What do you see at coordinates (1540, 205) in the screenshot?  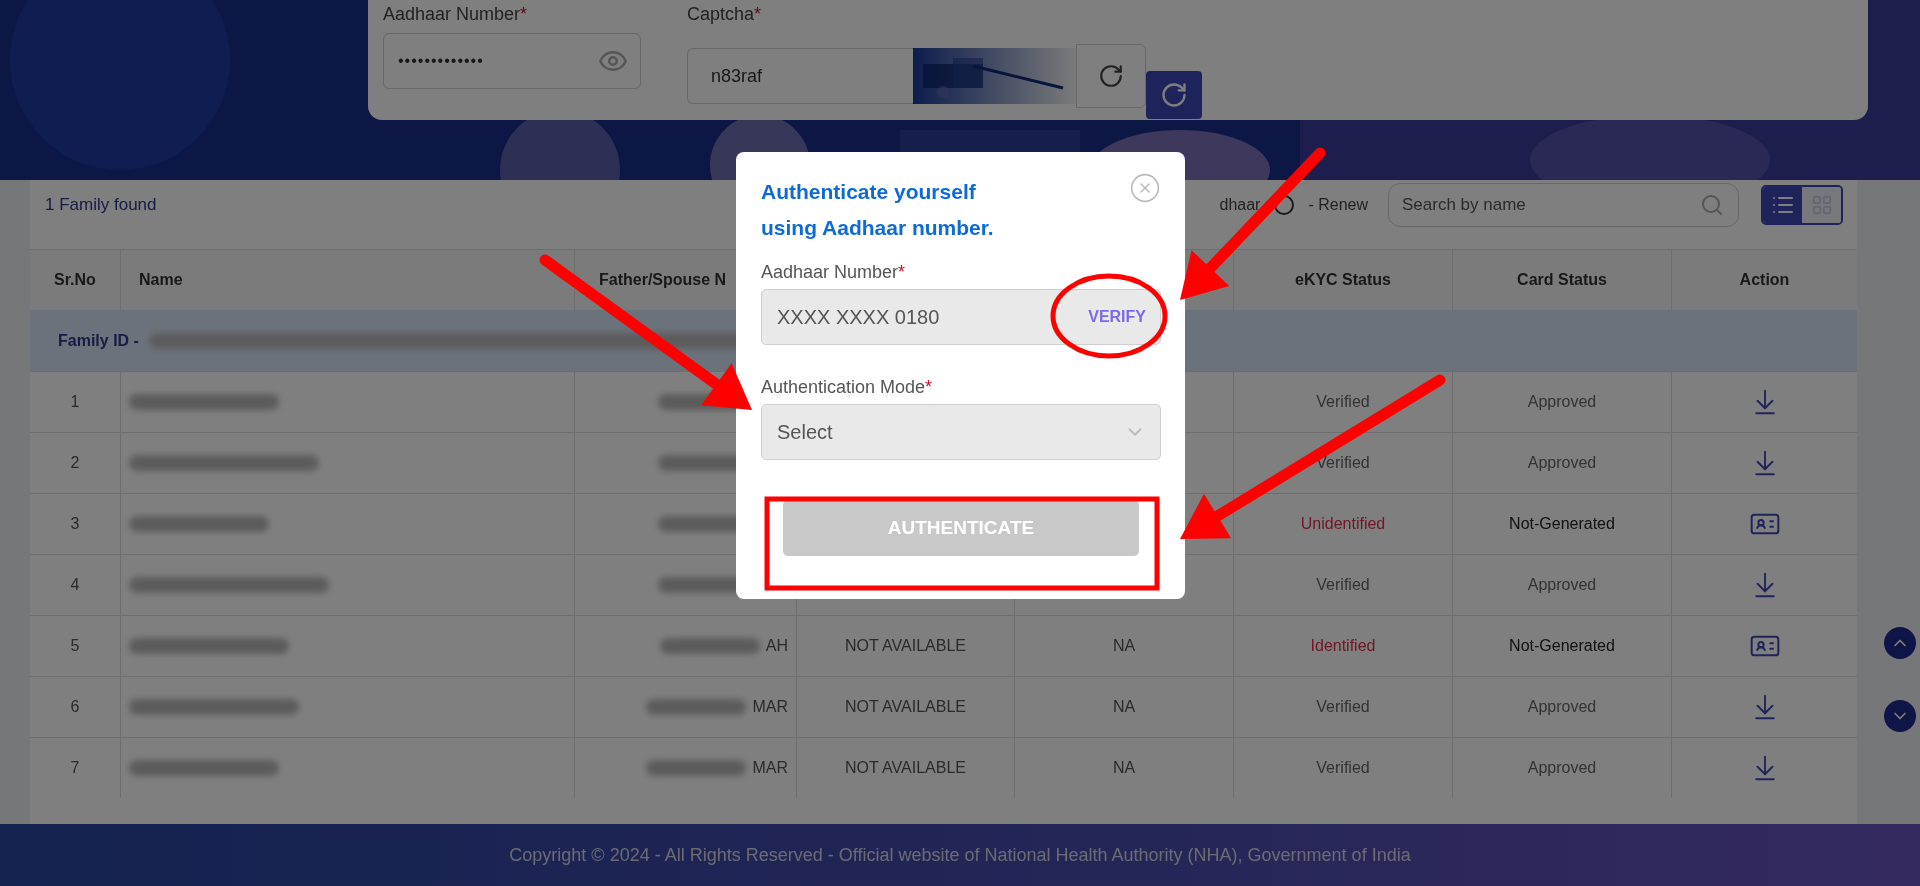 I see `search-input: Search by name` at bounding box center [1540, 205].